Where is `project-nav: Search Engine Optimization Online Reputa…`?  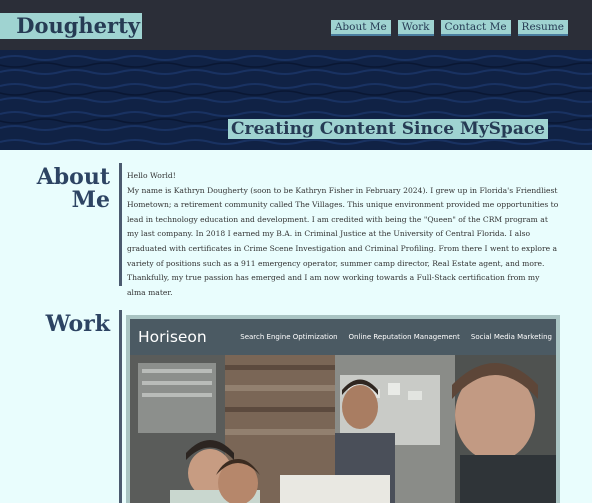
project-nav: Search Engine Optimization Online Reputa… is located at coordinates (396, 337).